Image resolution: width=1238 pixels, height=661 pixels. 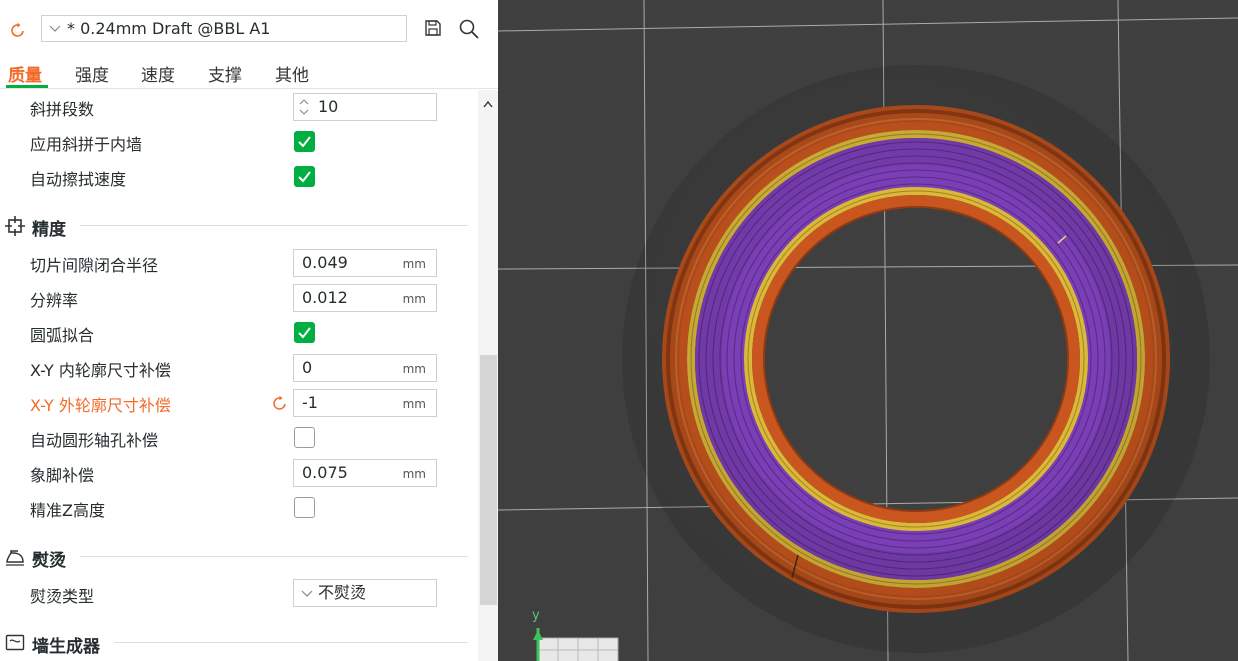 I want to click on ironing-type-label: 熨烫类型, so click(x=62, y=596).